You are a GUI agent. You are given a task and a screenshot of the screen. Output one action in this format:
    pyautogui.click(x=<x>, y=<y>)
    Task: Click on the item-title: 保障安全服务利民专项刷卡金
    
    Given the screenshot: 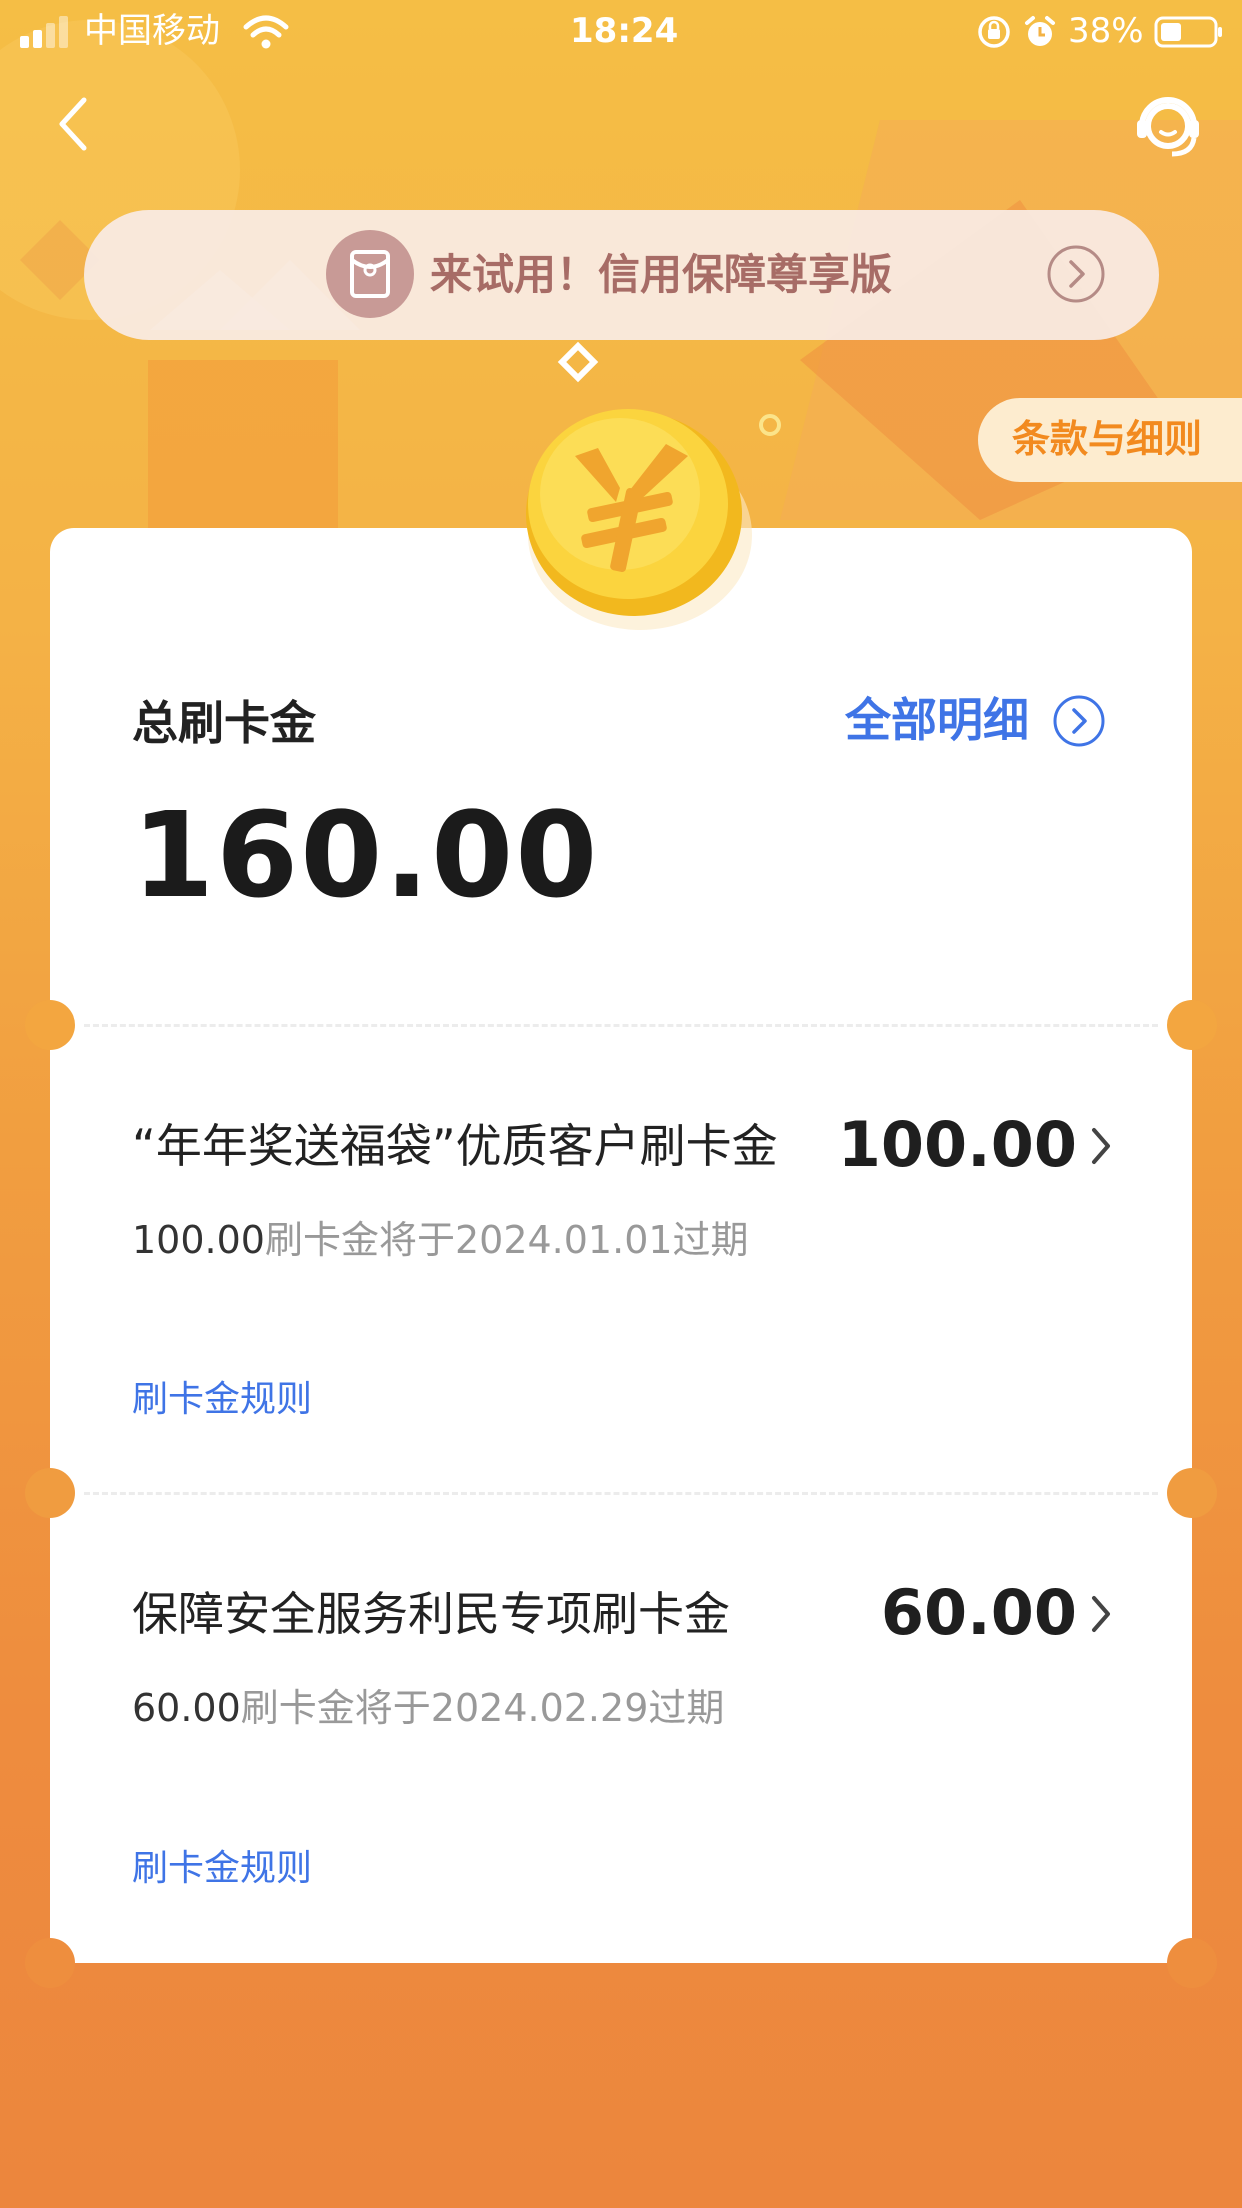 What is the action you would take?
    pyautogui.click(x=431, y=1614)
    